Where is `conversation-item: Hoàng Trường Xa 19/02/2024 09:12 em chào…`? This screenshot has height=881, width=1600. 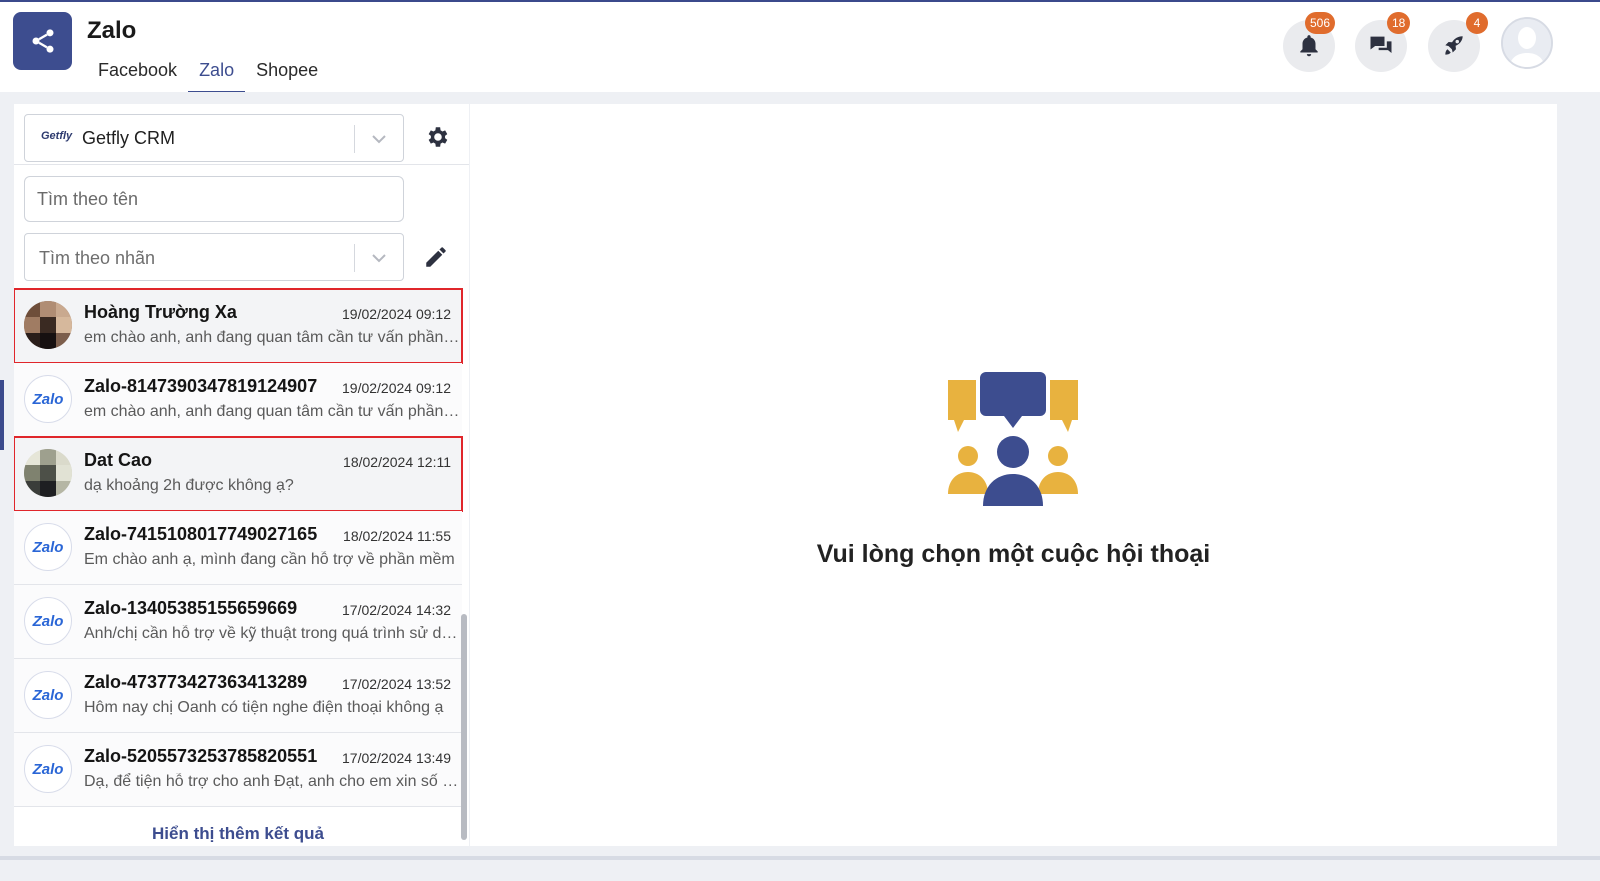 conversation-item: Hoàng Trường Xa 19/02/2024 09:12 em chào… is located at coordinates (238, 326).